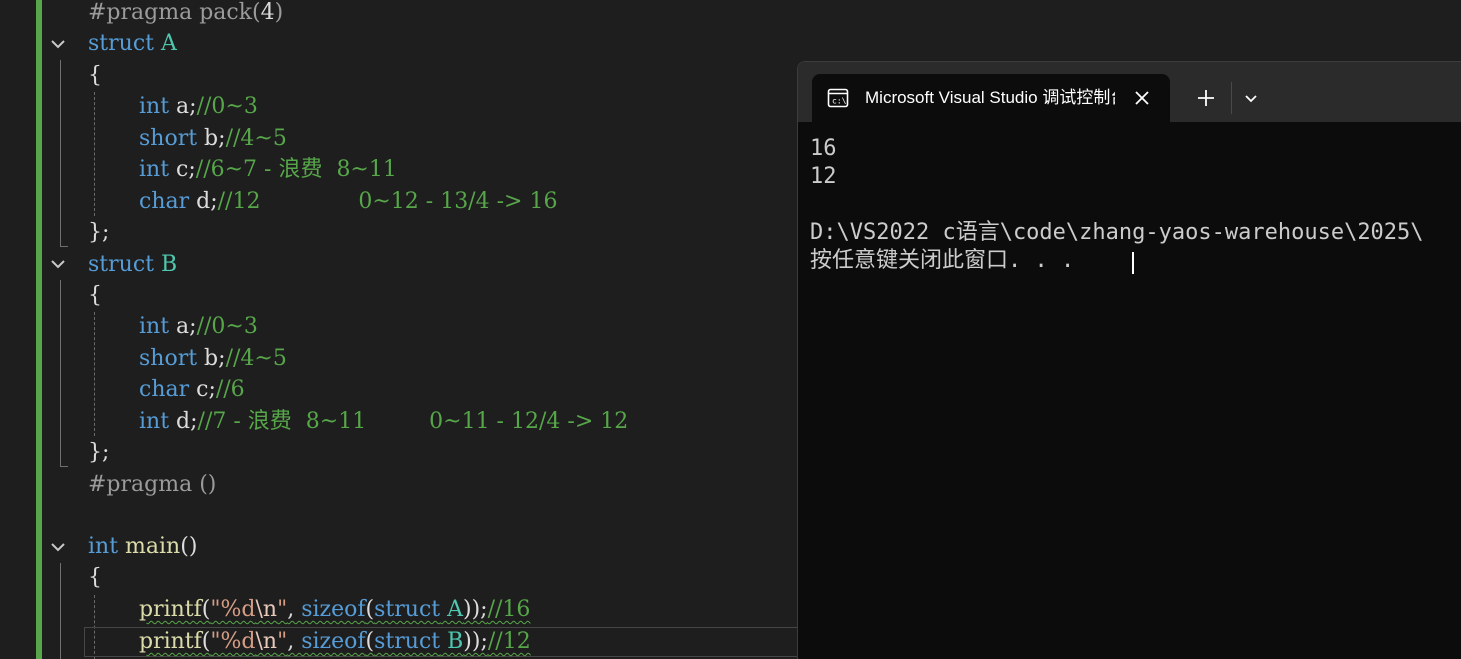 The image size is (1461, 659). What do you see at coordinates (153, 546) in the screenshot?
I see `code-token: main` at bounding box center [153, 546].